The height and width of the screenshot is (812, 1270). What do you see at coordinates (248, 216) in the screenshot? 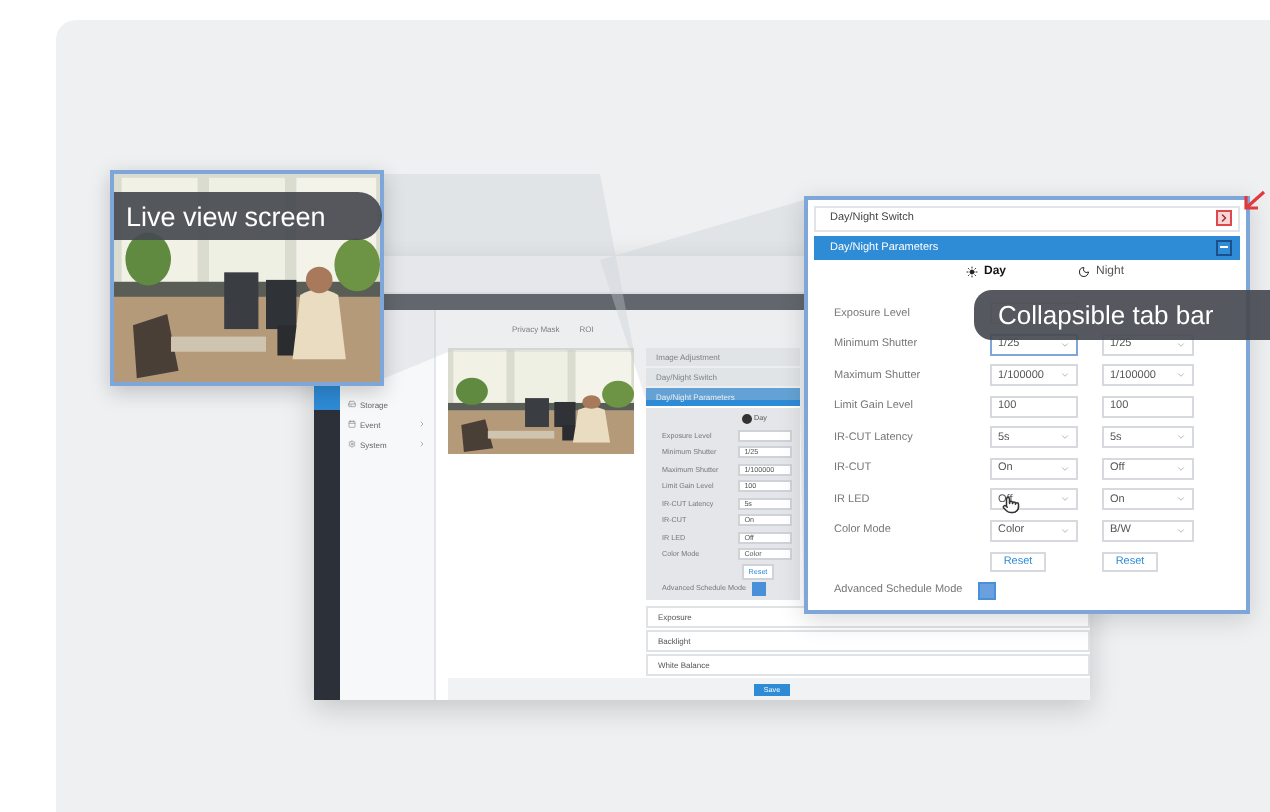
I see `callout-label: Live view screen` at bounding box center [248, 216].